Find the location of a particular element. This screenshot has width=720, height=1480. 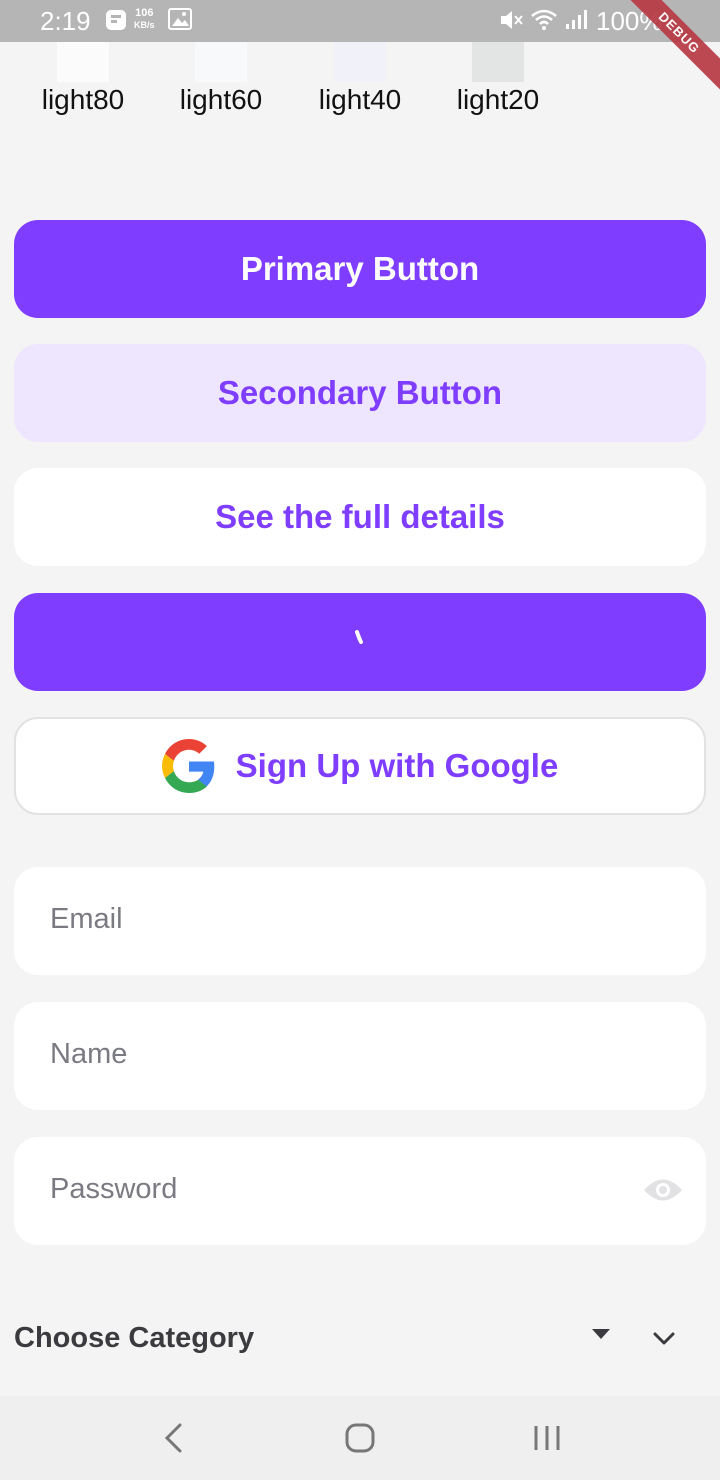

recent-apps-icon is located at coordinates (547, 1438).